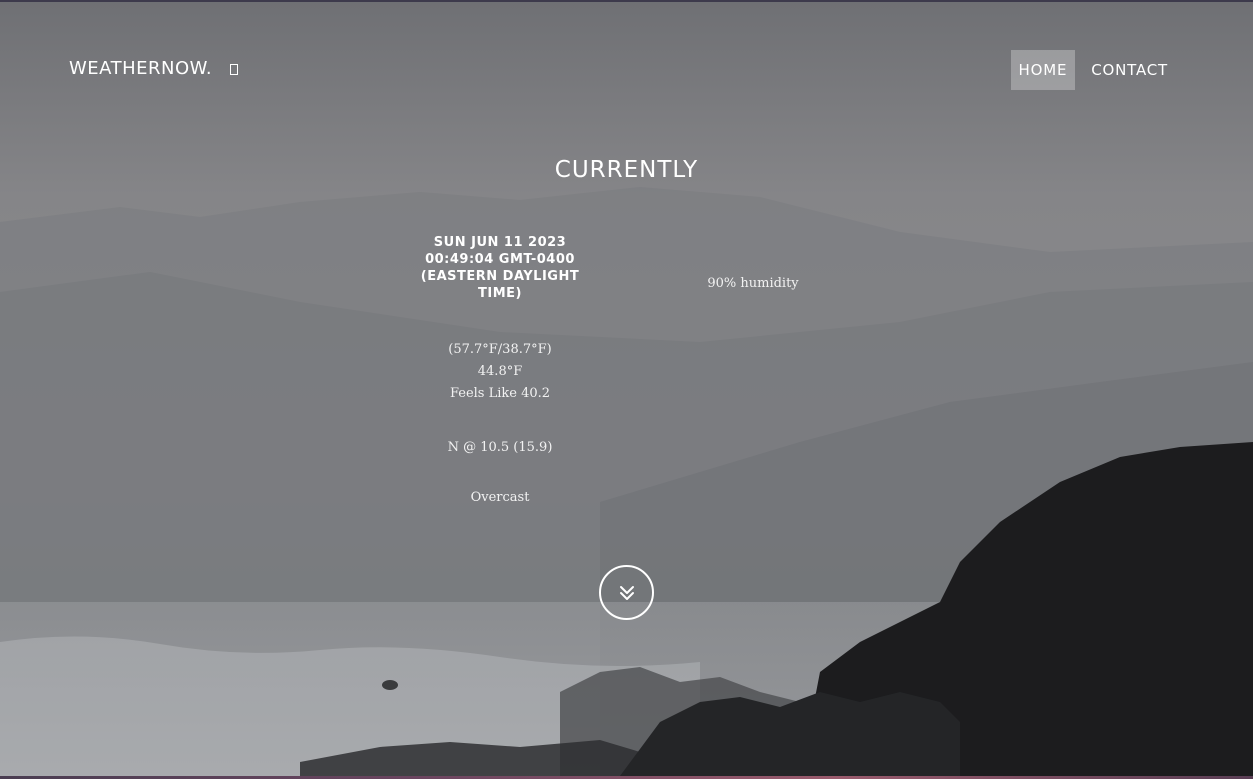  Describe the element at coordinates (500, 447) in the screenshot. I see `wind-info: N @ 10.5 (15.9)` at that location.